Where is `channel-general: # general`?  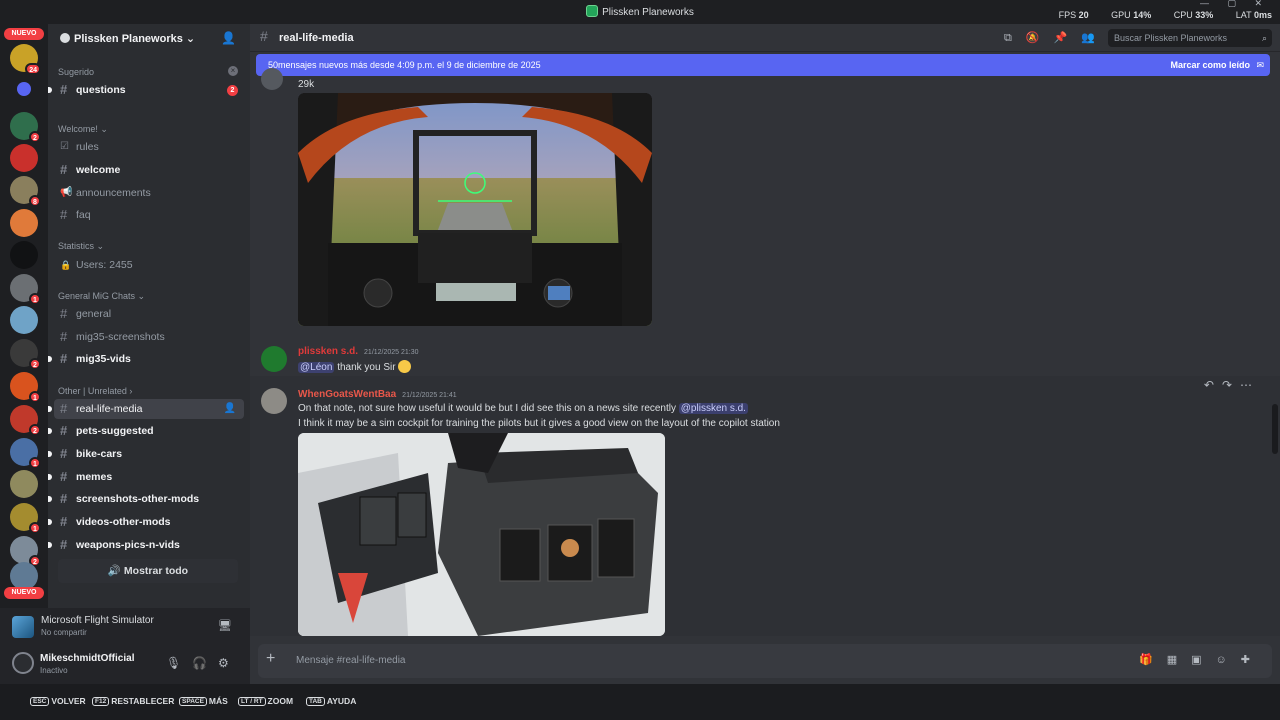
channel-general: # general is located at coordinates (149, 314).